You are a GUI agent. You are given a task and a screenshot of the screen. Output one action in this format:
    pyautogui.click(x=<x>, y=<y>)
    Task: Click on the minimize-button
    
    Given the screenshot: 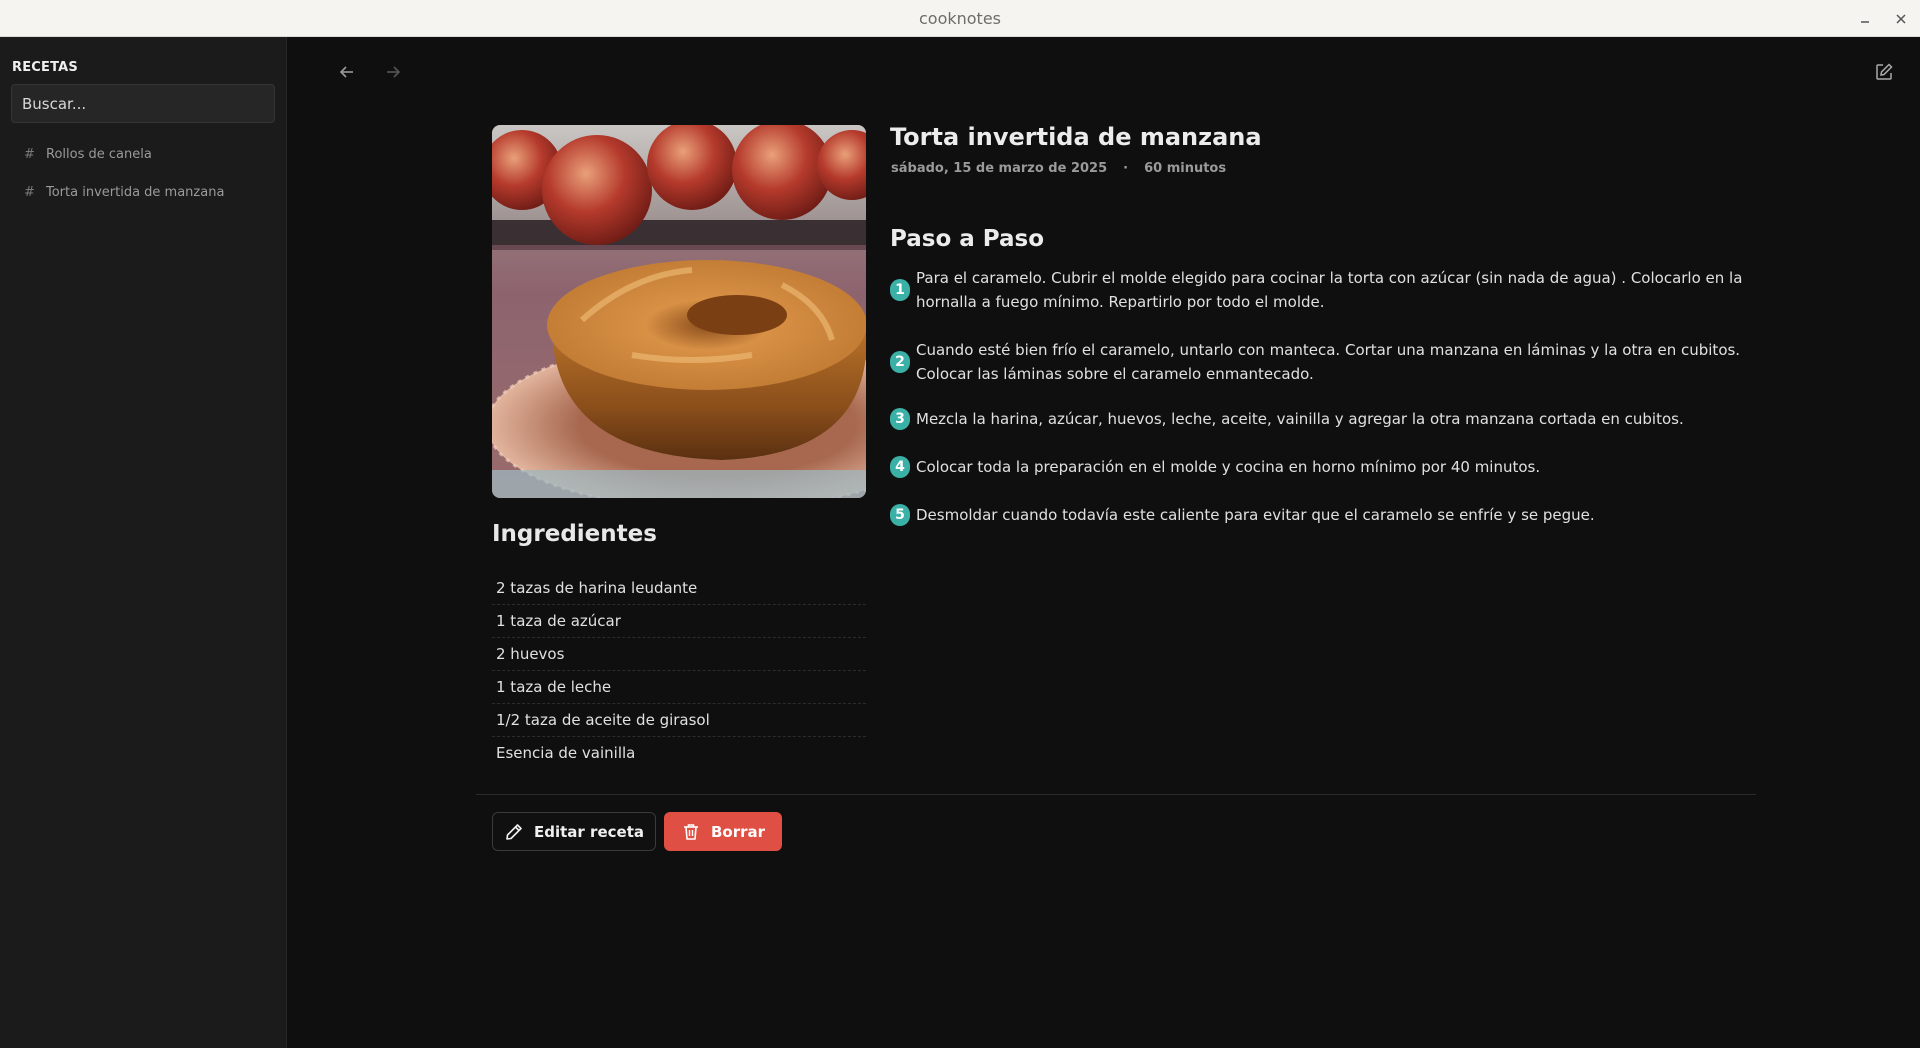 What is the action you would take?
    pyautogui.click(x=1865, y=19)
    